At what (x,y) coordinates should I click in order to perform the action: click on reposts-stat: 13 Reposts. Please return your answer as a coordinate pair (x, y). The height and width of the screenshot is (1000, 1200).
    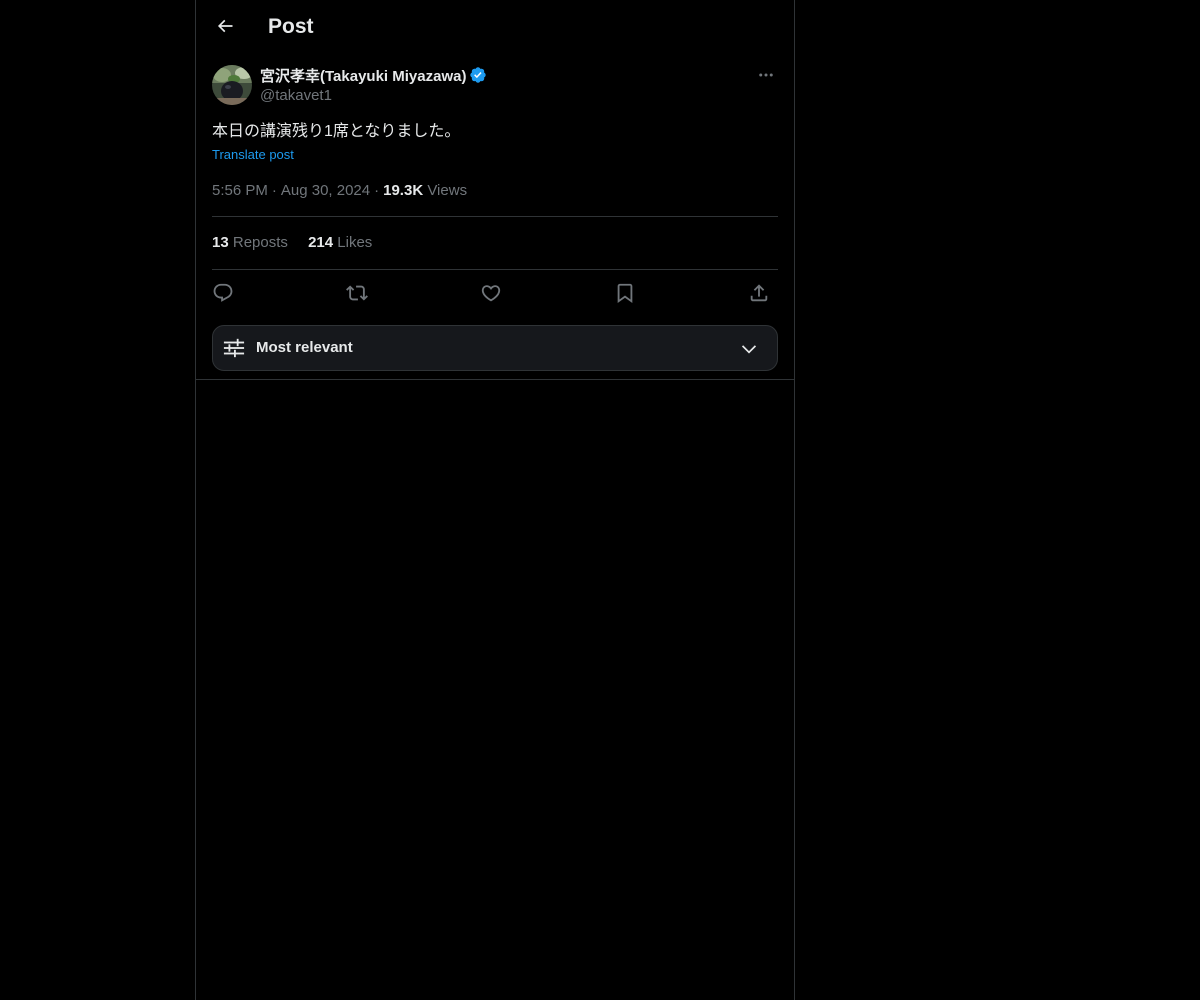
    Looking at the image, I should click on (250, 242).